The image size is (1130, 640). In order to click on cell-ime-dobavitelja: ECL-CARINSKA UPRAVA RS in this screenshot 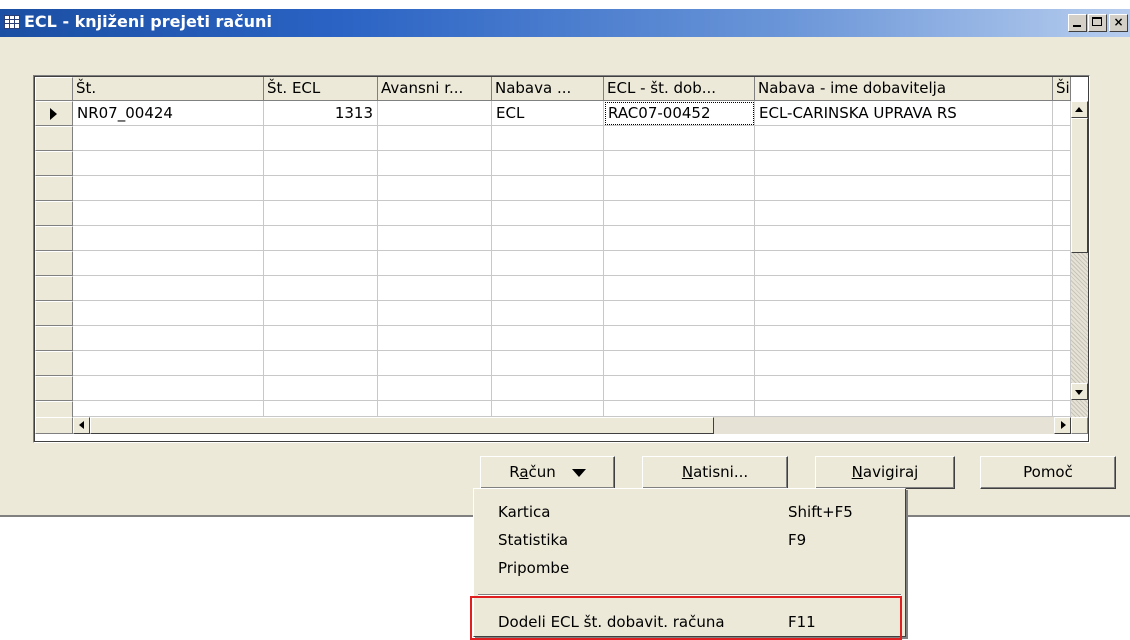, I will do `click(904, 113)`.